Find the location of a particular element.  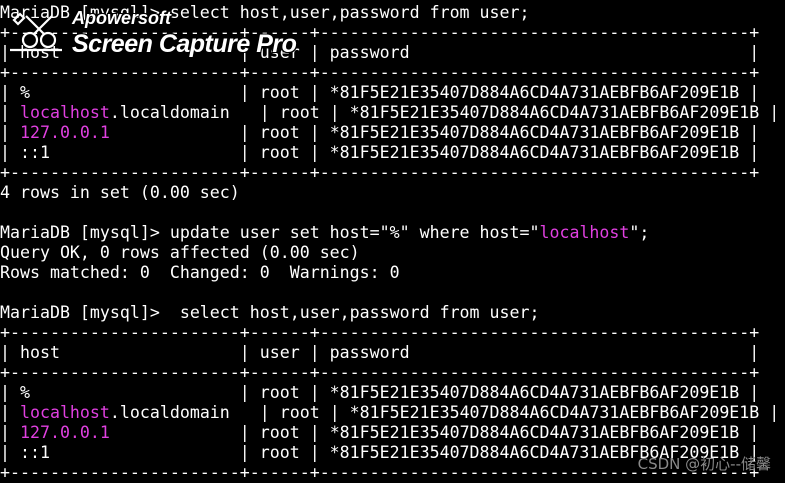

terminal-text: 4 rows in set (0.00 sec) is located at coordinates (120, 192).